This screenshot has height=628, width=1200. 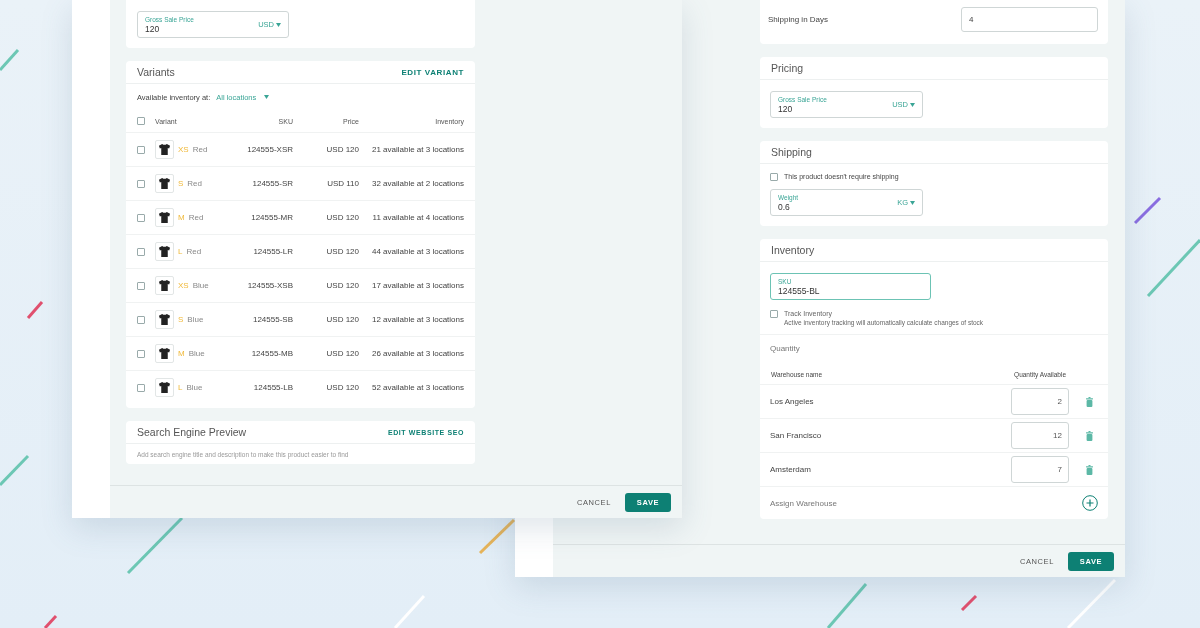 What do you see at coordinates (1029, 19) in the screenshot?
I see `input-field: 4` at bounding box center [1029, 19].